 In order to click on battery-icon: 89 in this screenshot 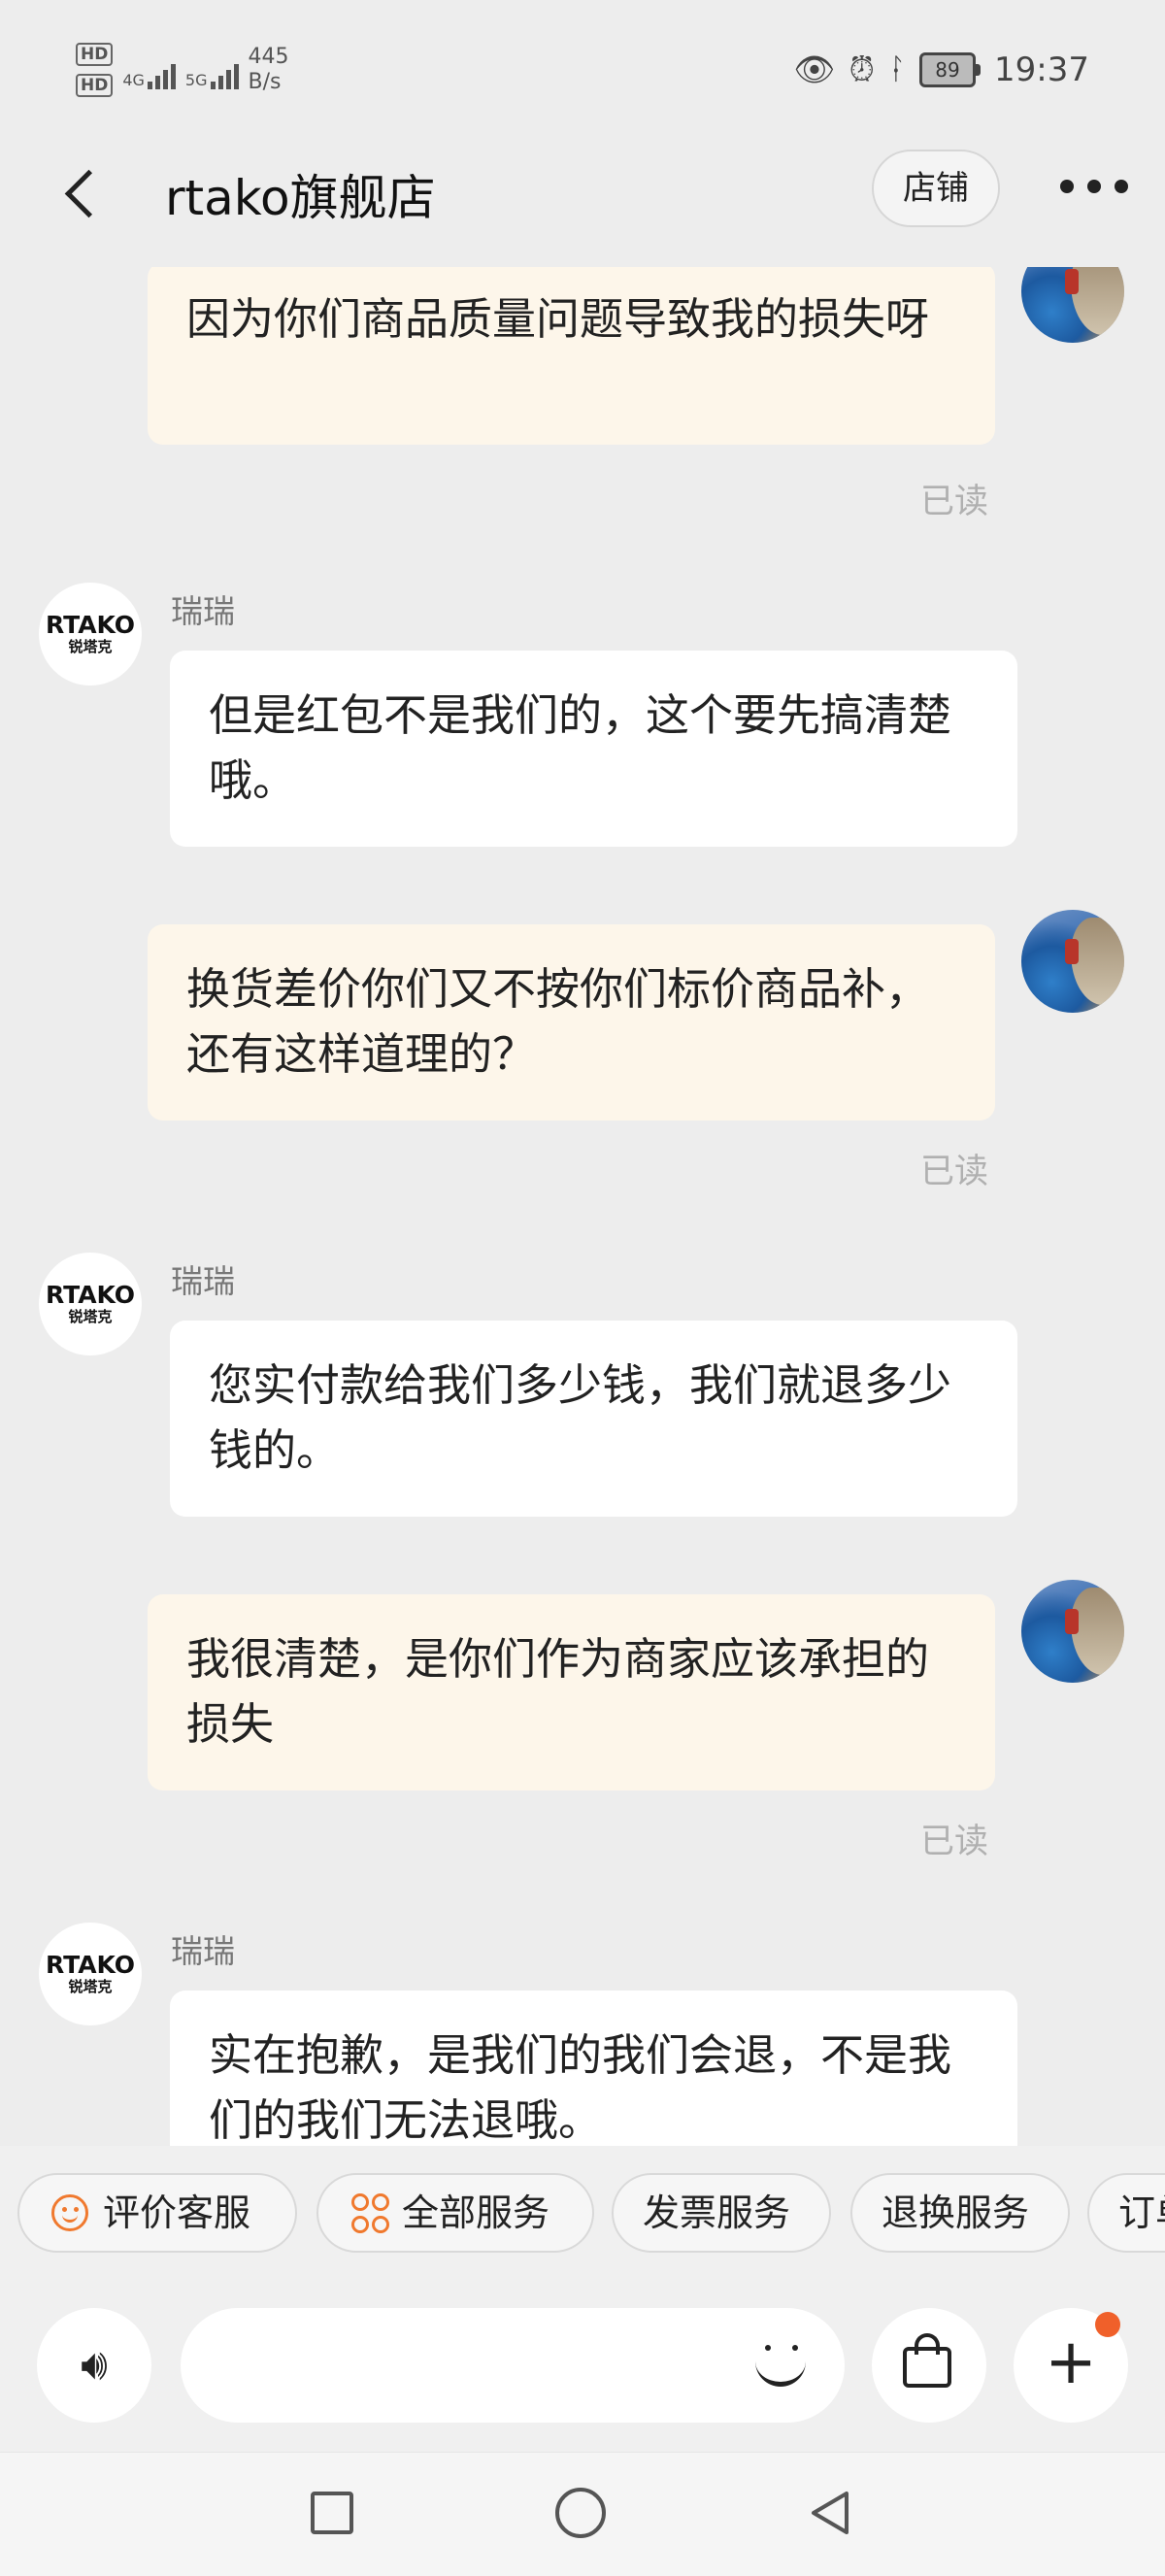, I will do `click(950, 70)`.